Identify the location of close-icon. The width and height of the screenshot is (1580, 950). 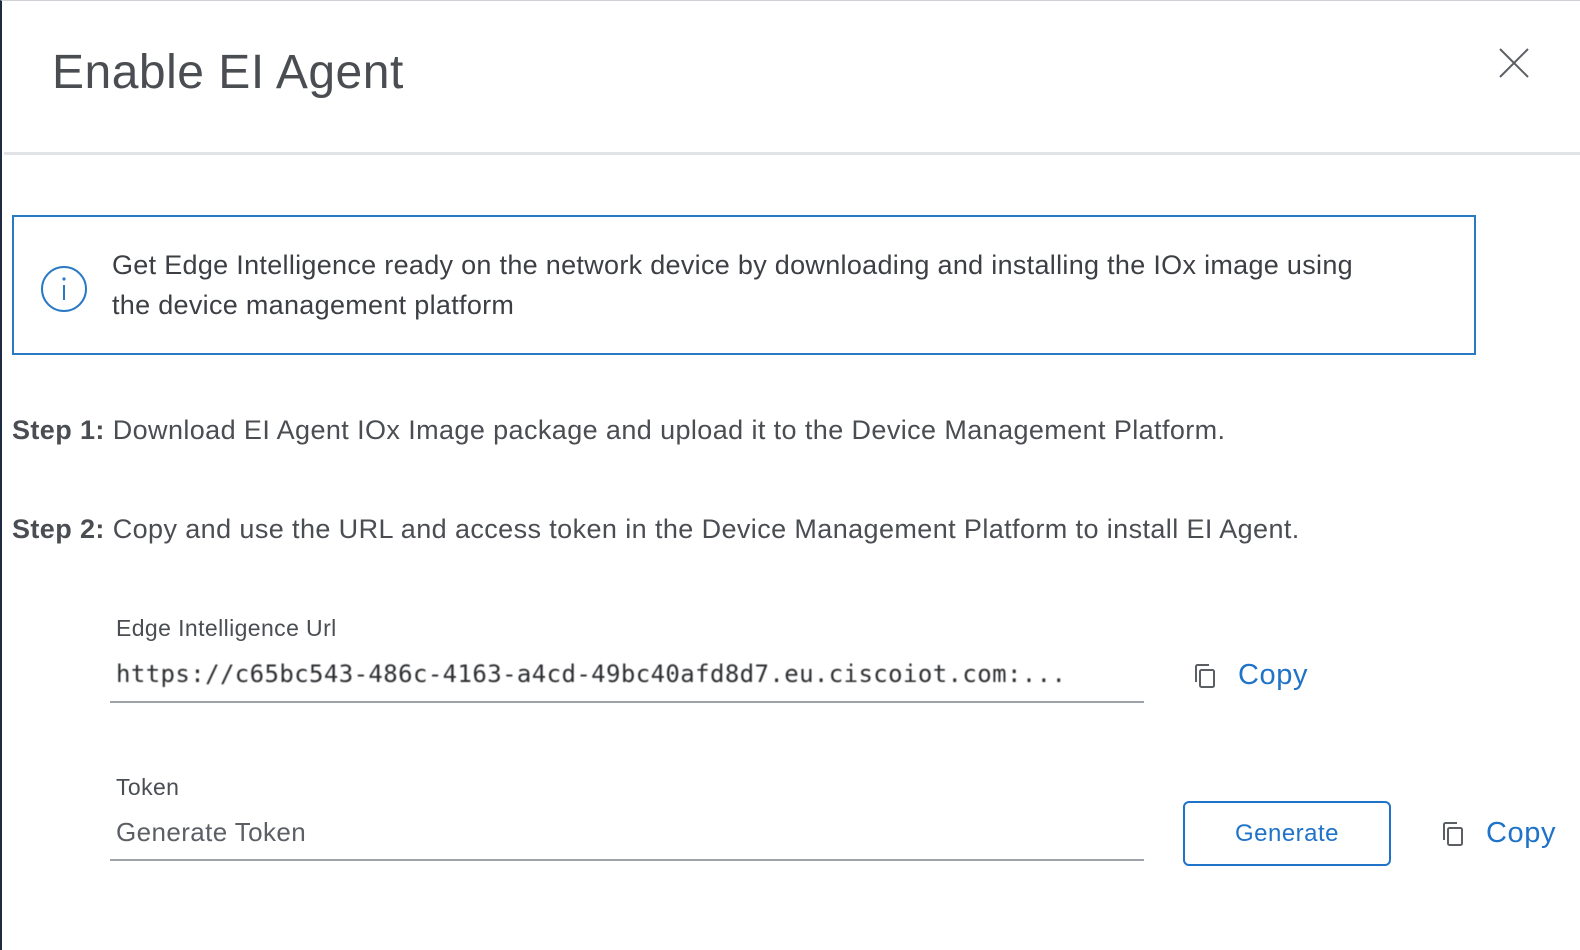
(1514, 63).